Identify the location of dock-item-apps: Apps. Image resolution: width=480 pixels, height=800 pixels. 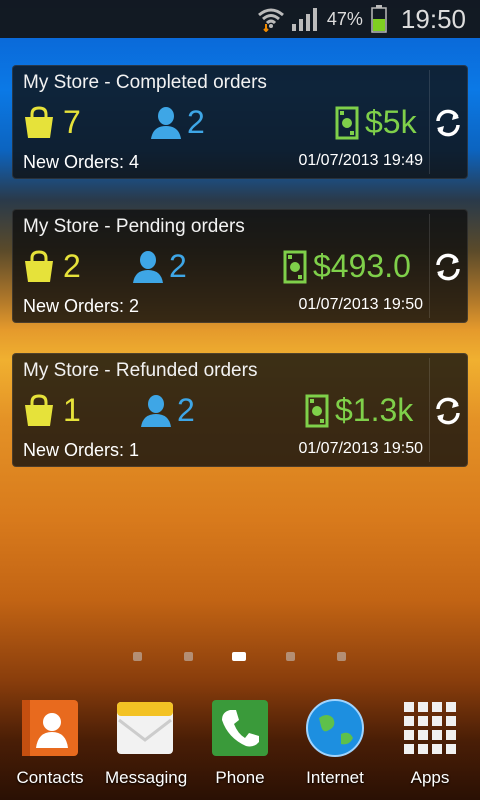
(430, 742).